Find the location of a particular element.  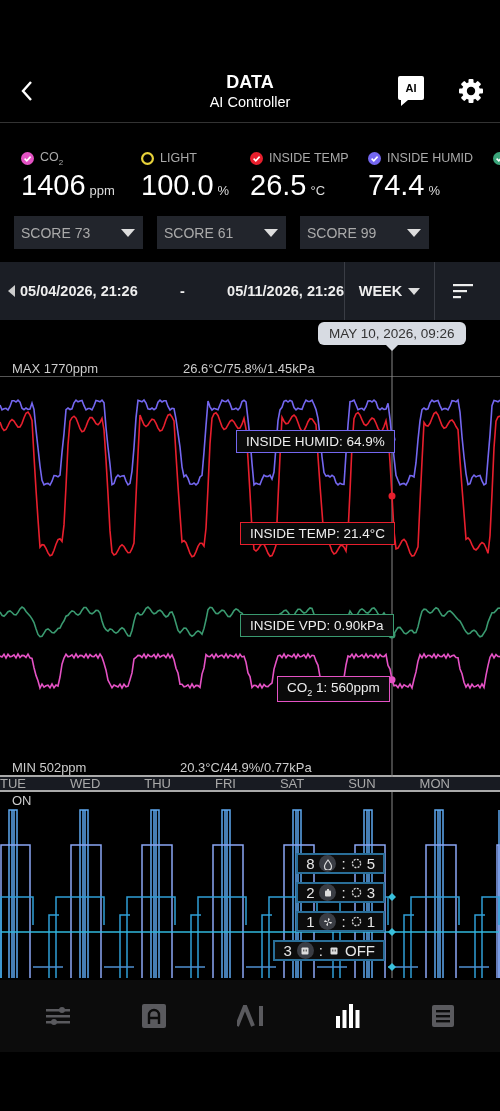

day-label: SUN is located at coordinates (362, 783).